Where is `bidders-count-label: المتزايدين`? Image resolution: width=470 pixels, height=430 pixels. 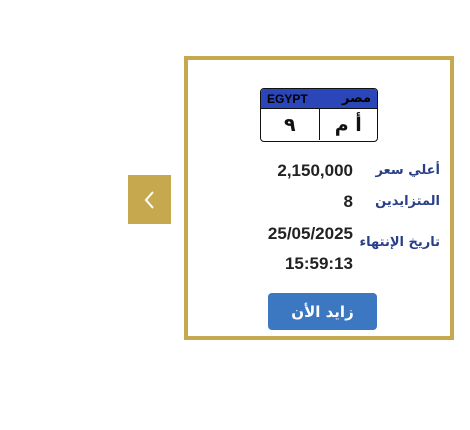 bidders-count-label: المتزايدين is located at coordinates (407, 201).